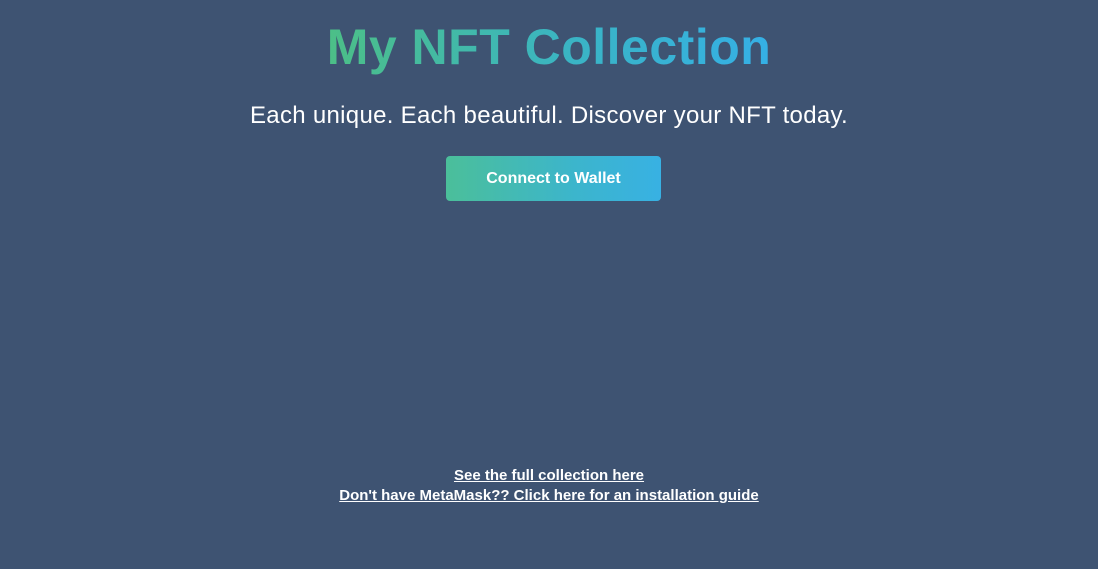 The width and height of the screenshot is (1098, 569). I want to click on page-title-text: My NFT Collection, so click(549, 47).